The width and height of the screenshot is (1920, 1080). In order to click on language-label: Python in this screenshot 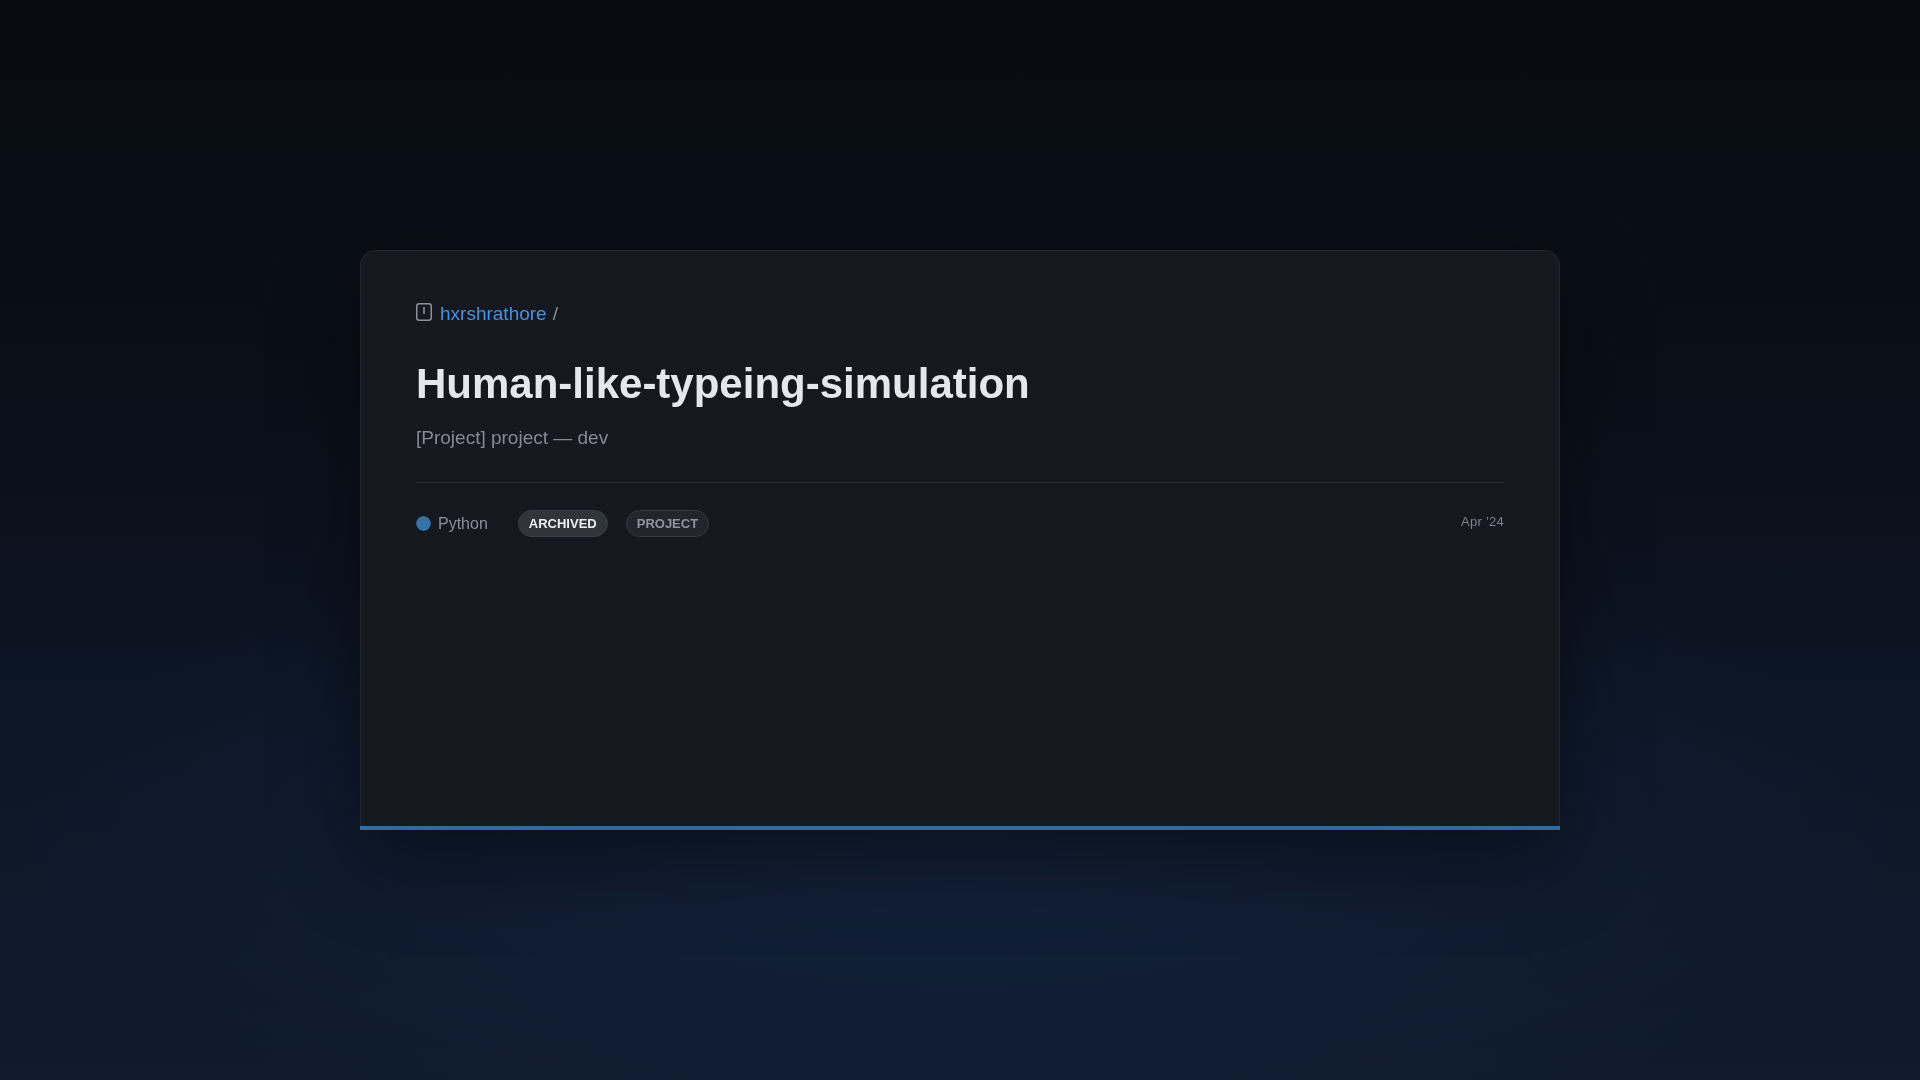, I will do `click(463, 523)`.